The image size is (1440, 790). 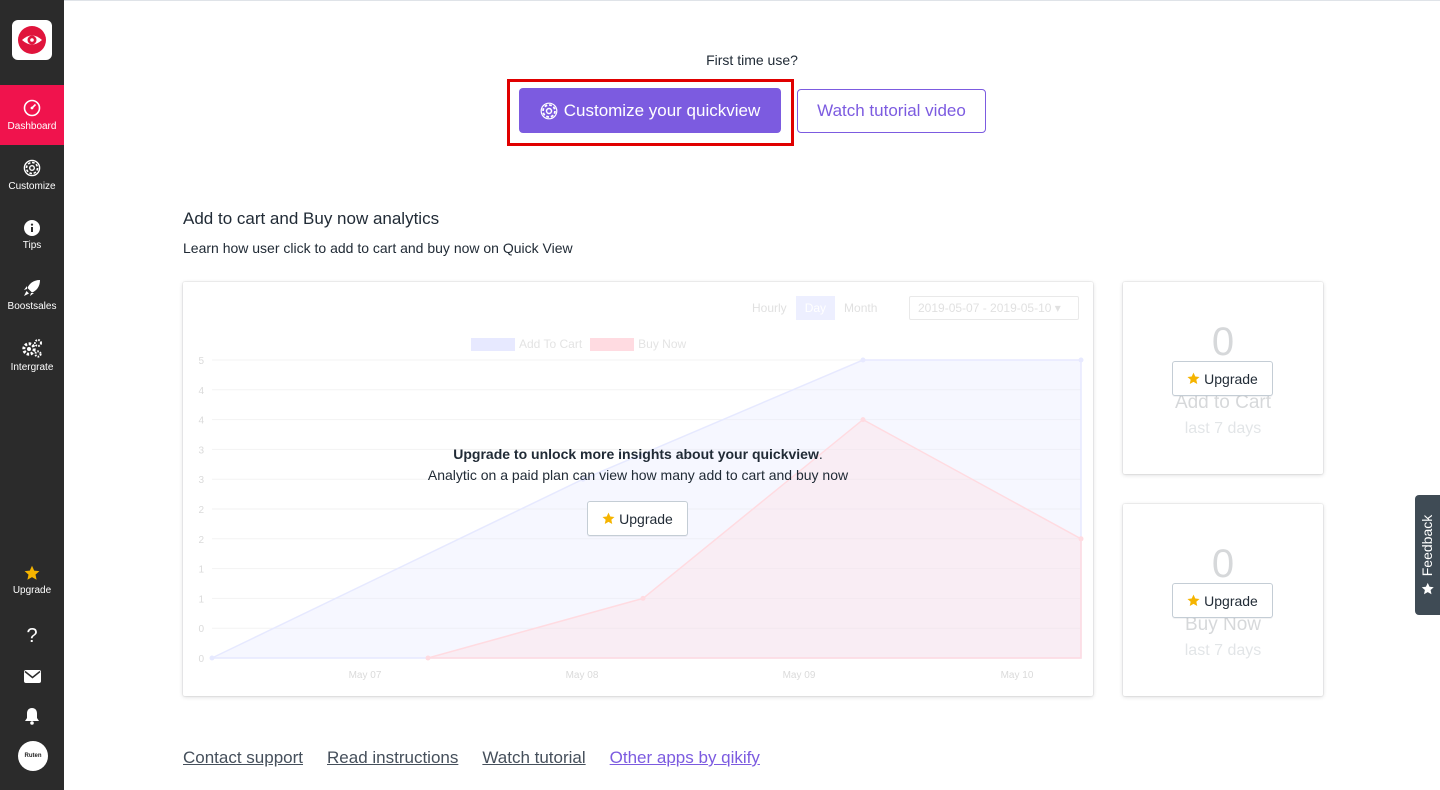 What do you see at coordinates (32, 306) in the screenshot?
I see `sidebar-item-label: Boostsales` at bounding box center [32, 306].